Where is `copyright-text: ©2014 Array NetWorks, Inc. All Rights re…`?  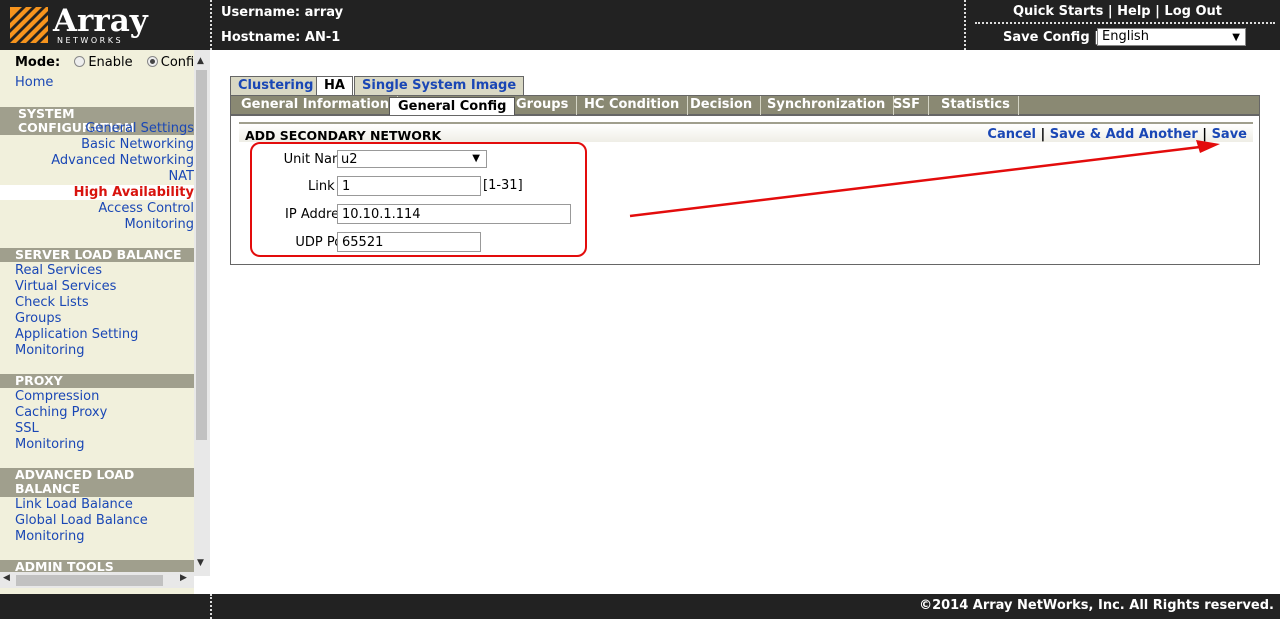 copyright-text: ©2014 Array NetWorks, Inc. All Rights re… is located at coordinates (1096, 605).